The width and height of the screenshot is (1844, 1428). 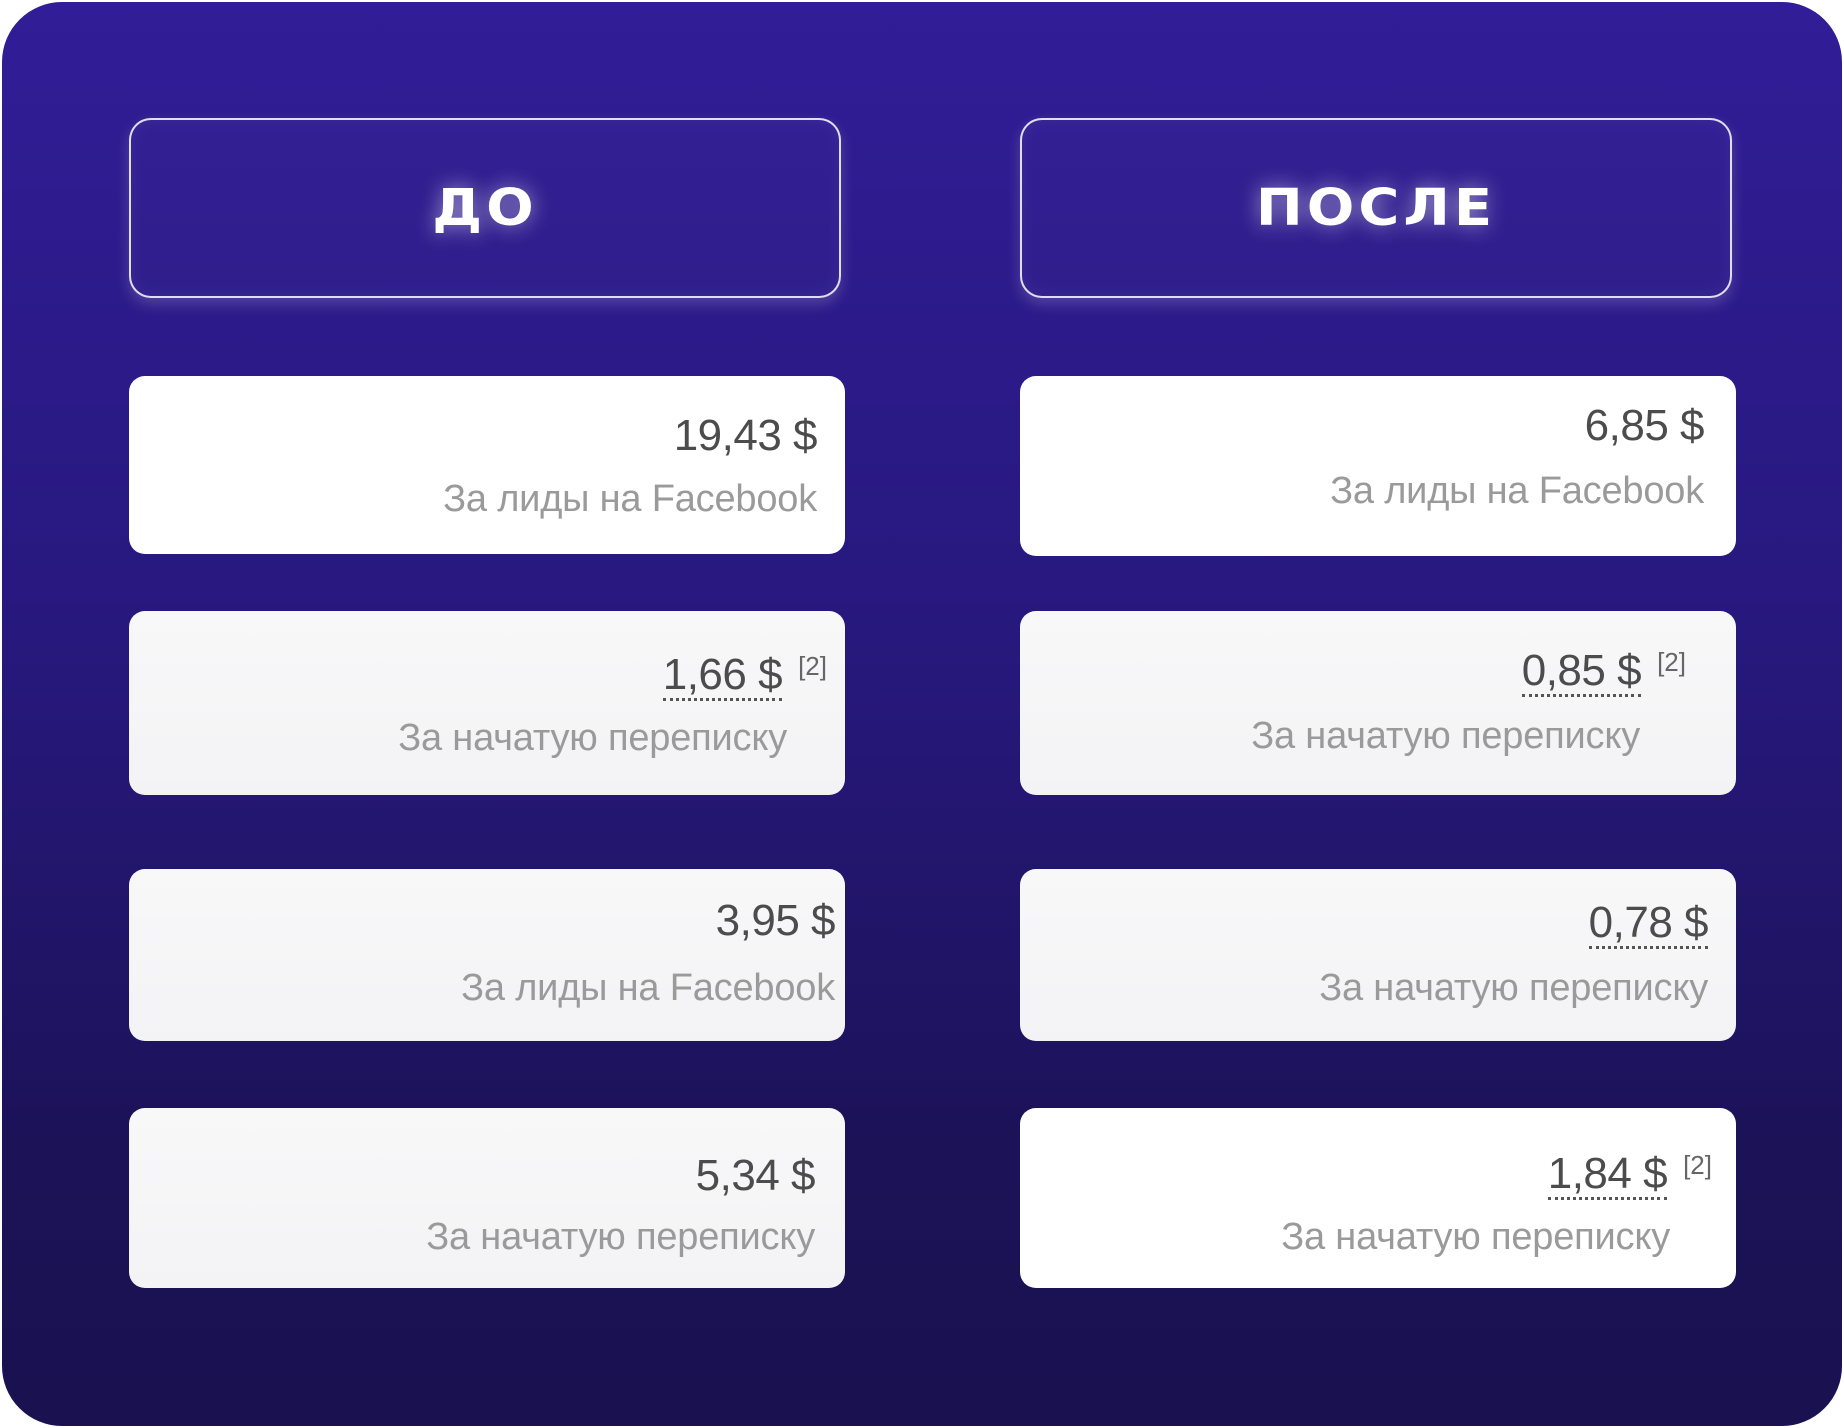 I want to click on before-header: ДО, so click(x=485, y=208).